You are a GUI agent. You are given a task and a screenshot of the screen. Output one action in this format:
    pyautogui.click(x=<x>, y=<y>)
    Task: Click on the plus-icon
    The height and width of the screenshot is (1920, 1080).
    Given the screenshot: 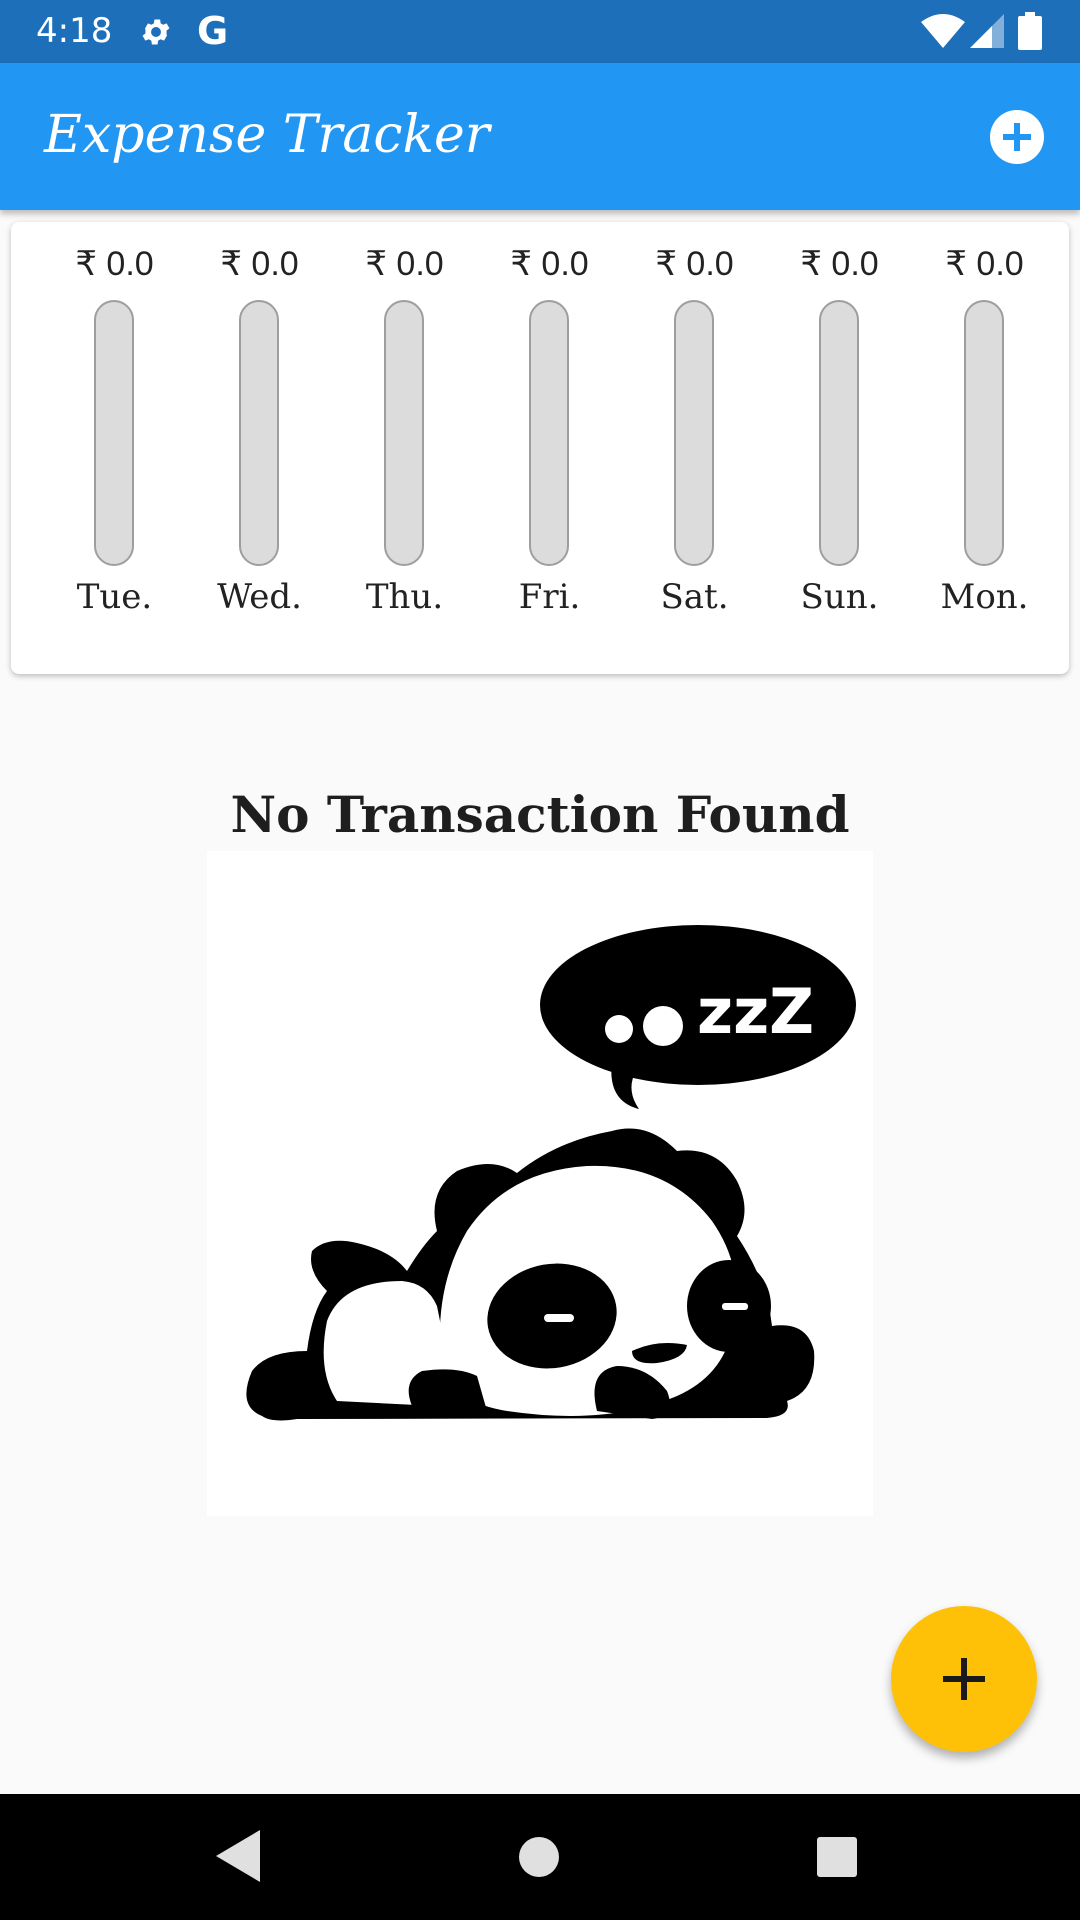 What is the action you would take?
    pyautogui.click(x=964, y=1679)
    